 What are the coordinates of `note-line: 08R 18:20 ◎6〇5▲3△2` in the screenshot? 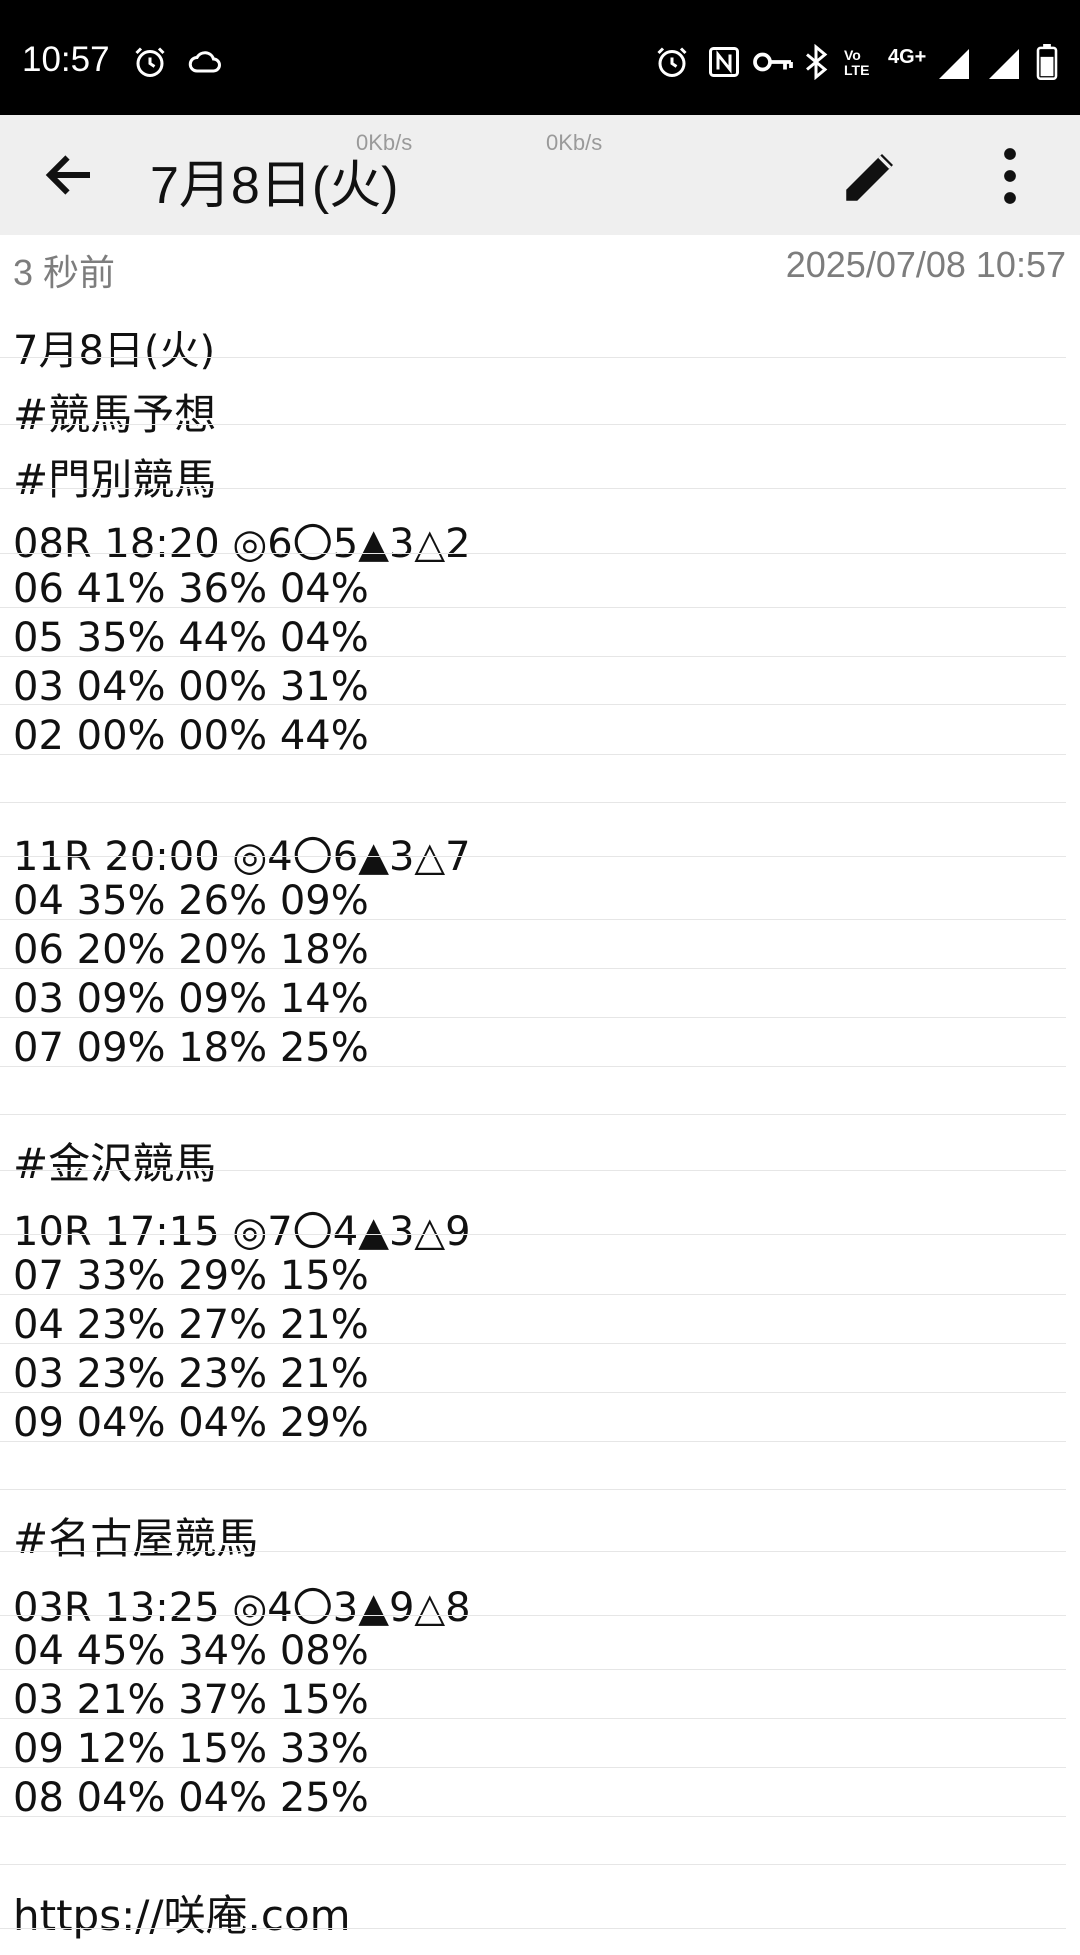 It's located at (242, 544).